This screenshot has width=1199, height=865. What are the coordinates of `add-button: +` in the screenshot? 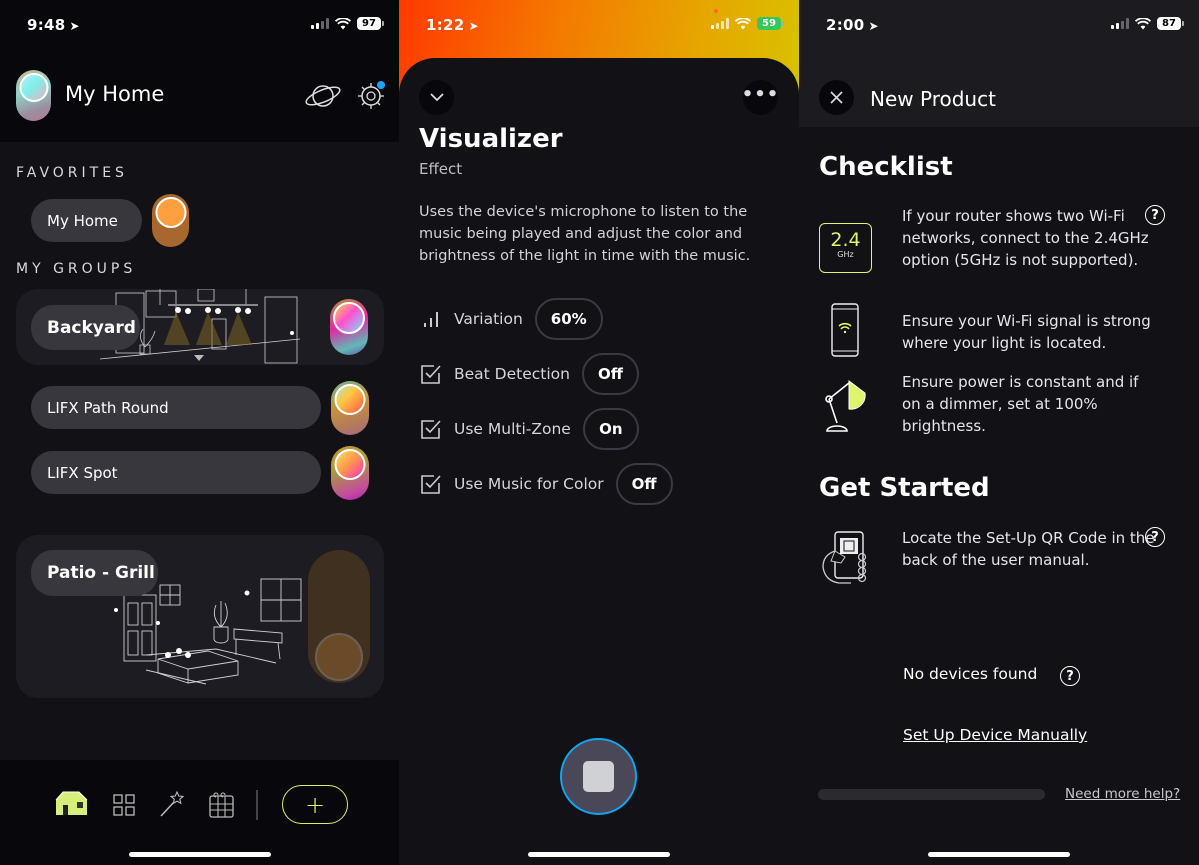 It's located at (315, 804).